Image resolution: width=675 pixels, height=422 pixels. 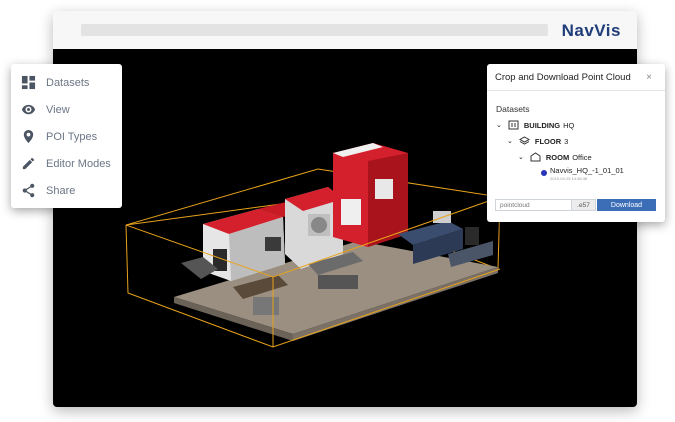 I want to click on floor-name: 3, so click(x=566, y=141).